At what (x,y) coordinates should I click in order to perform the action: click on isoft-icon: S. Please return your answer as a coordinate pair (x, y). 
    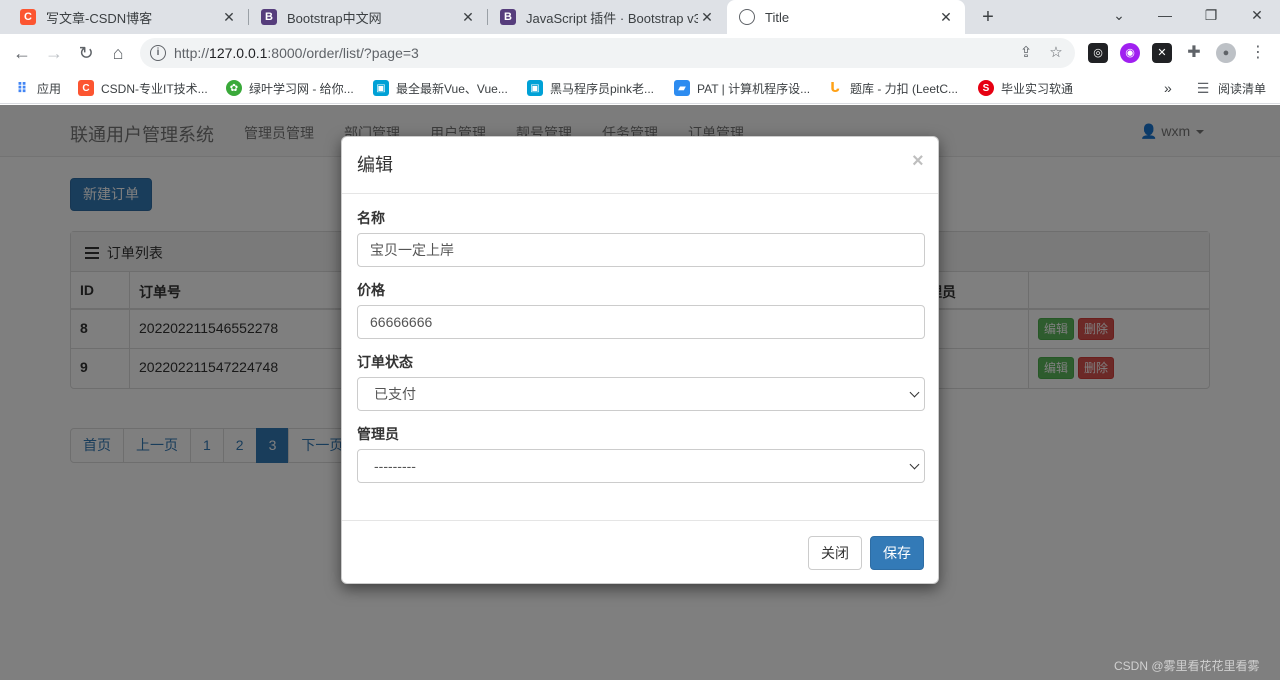
    Looking at the image, I should click on (986, 88).